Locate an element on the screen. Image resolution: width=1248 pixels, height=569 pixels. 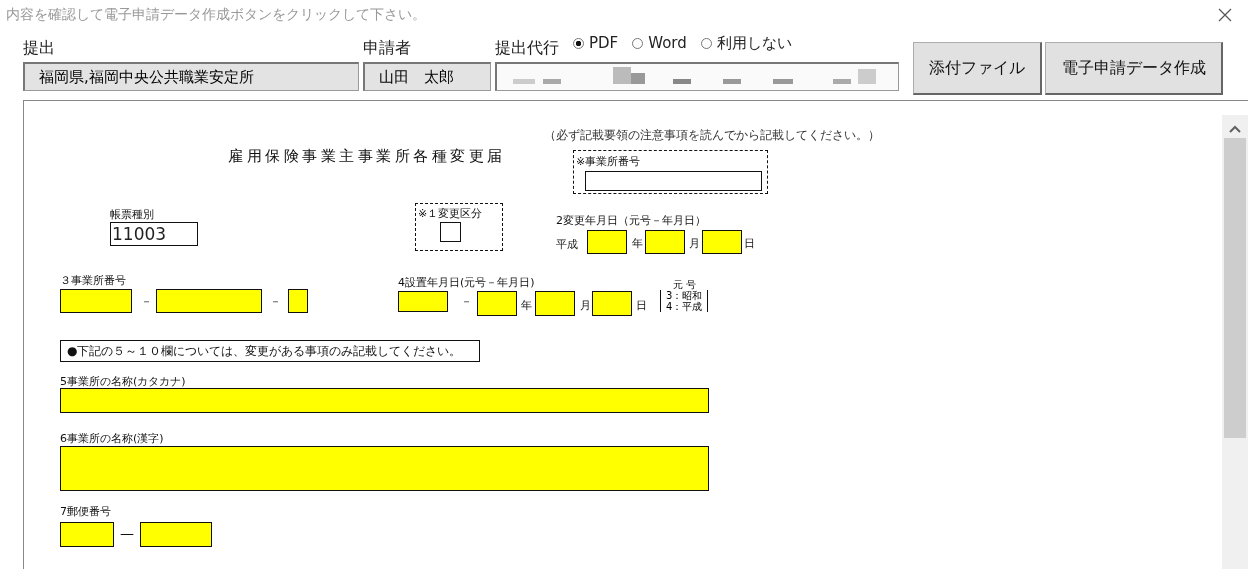
scrollbar-thumb is located at coordinates (1235, 288).